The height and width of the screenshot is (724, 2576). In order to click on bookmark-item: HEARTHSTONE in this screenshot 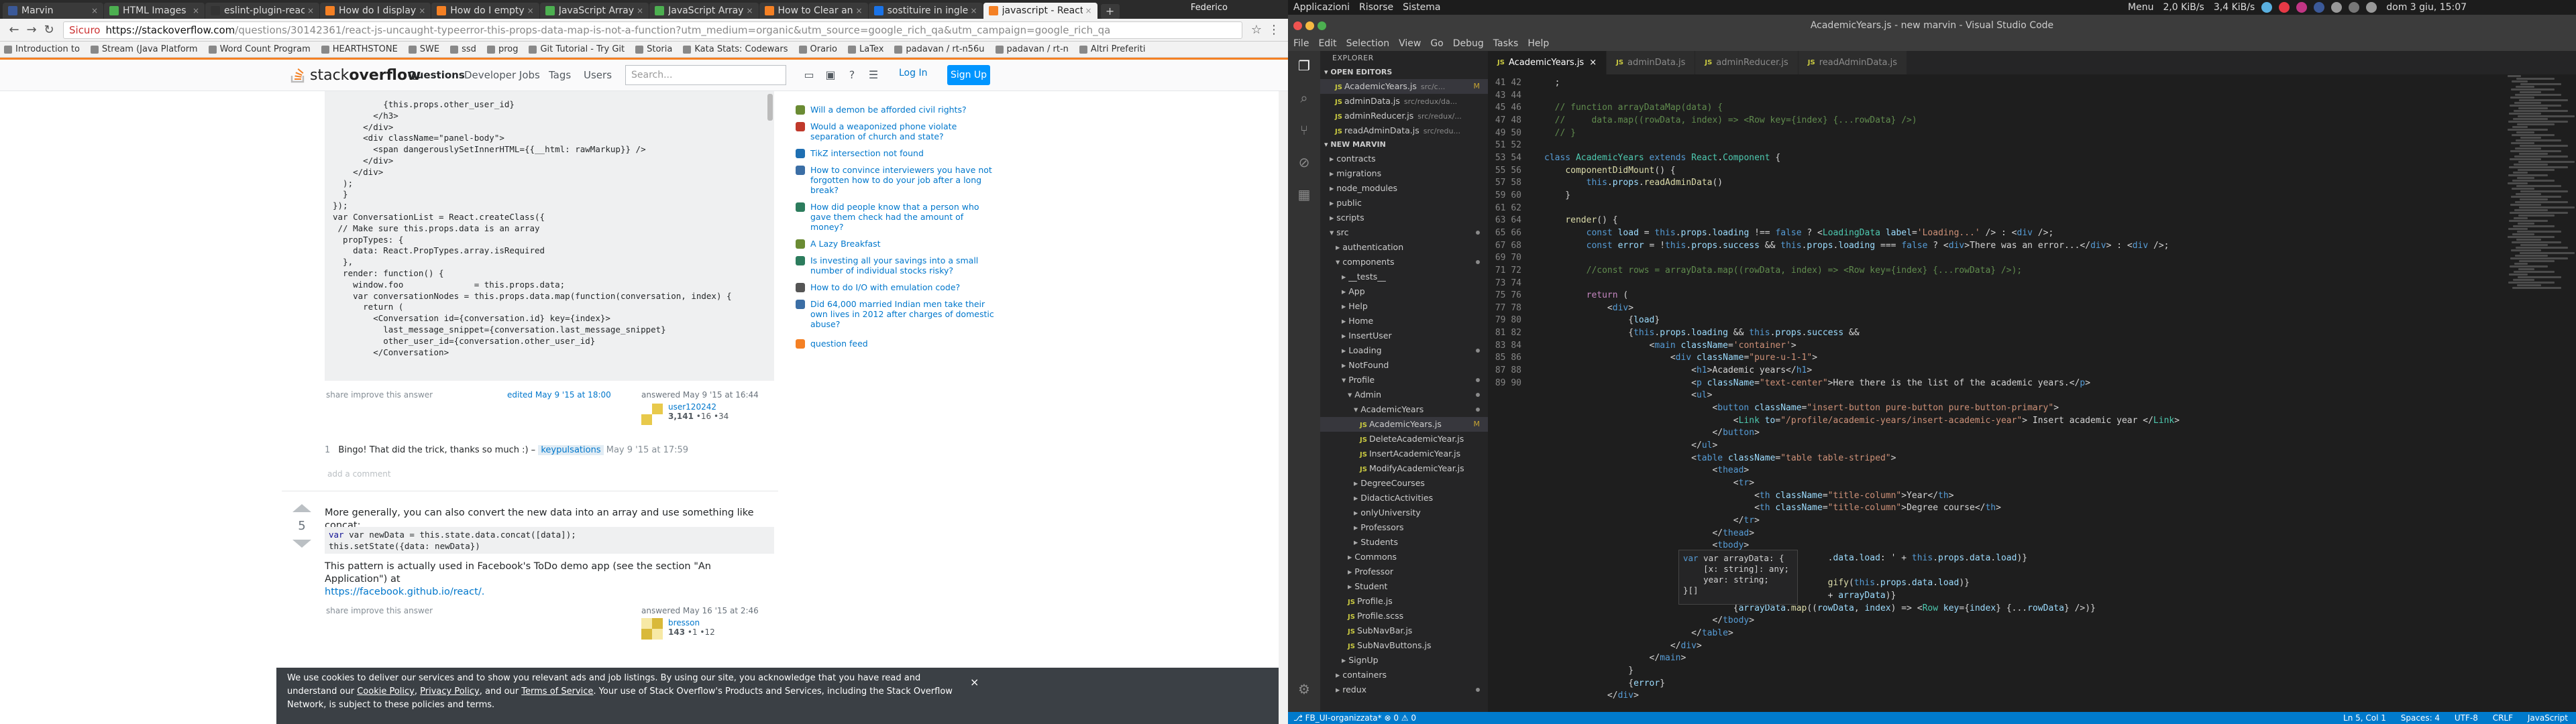, I will do `click(359, 49)`.